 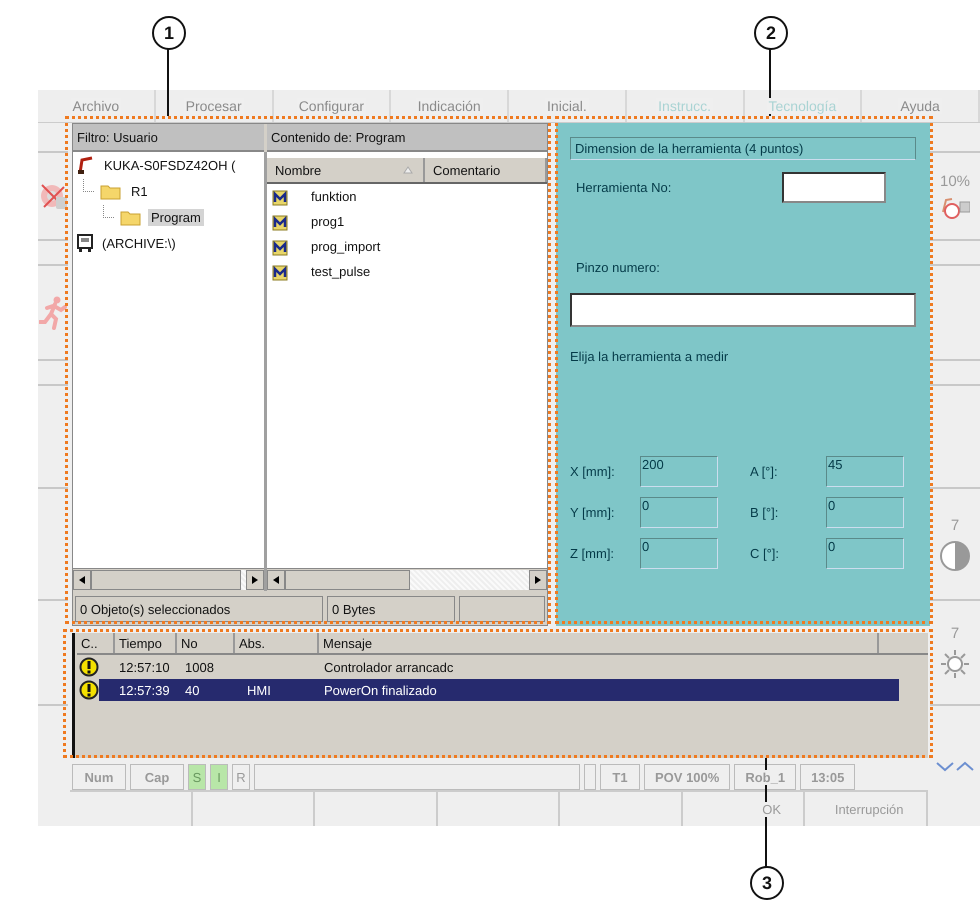 I want to click on table-cell: Controlador arrancadc, so click(x=389, y=667).